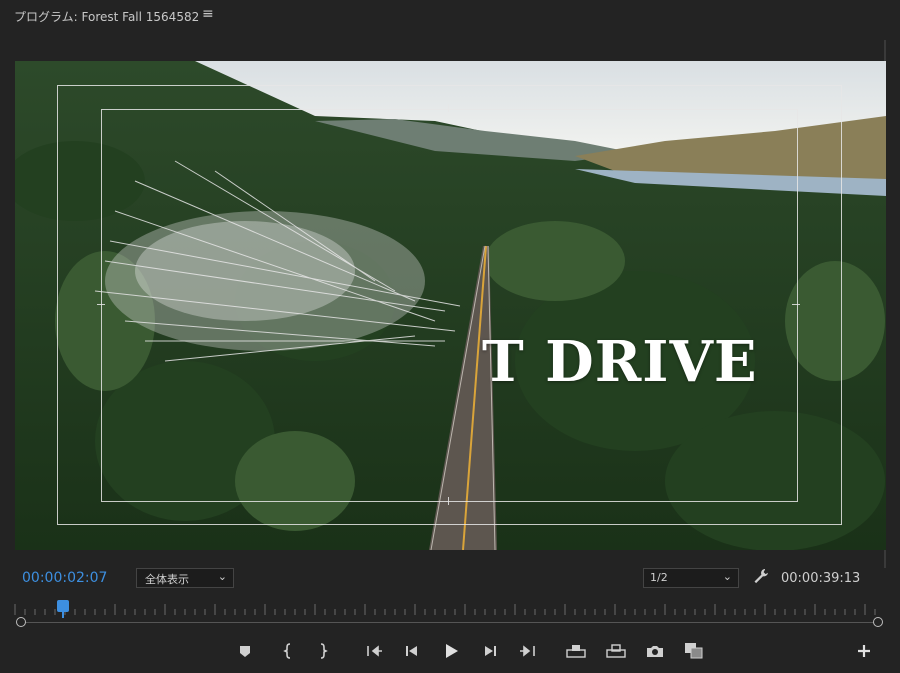  What do you see at coordinates (616, 651) in the screenshot?
I see `extract-icon` at bounding box center [616, 651].